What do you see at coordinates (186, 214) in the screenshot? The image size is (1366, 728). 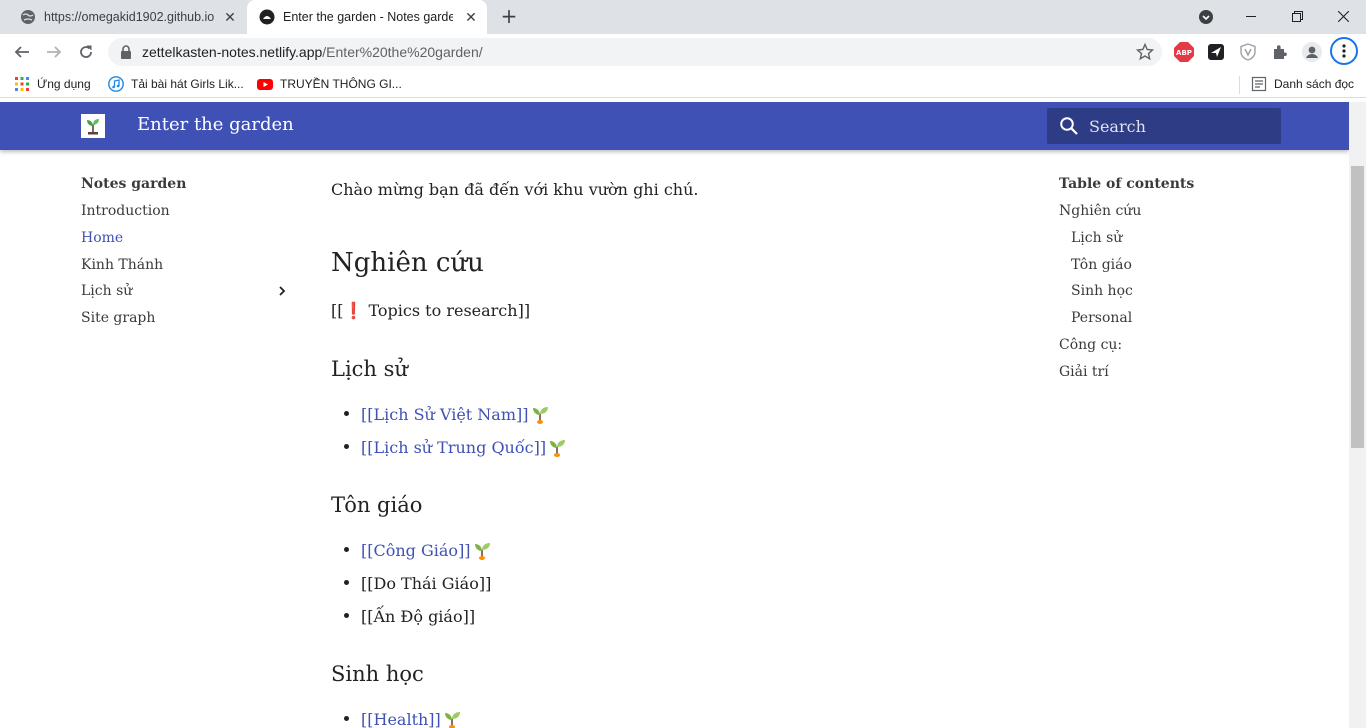 I see `sidebar-item-introduction: Introduction` at bounding box center [186, 214].